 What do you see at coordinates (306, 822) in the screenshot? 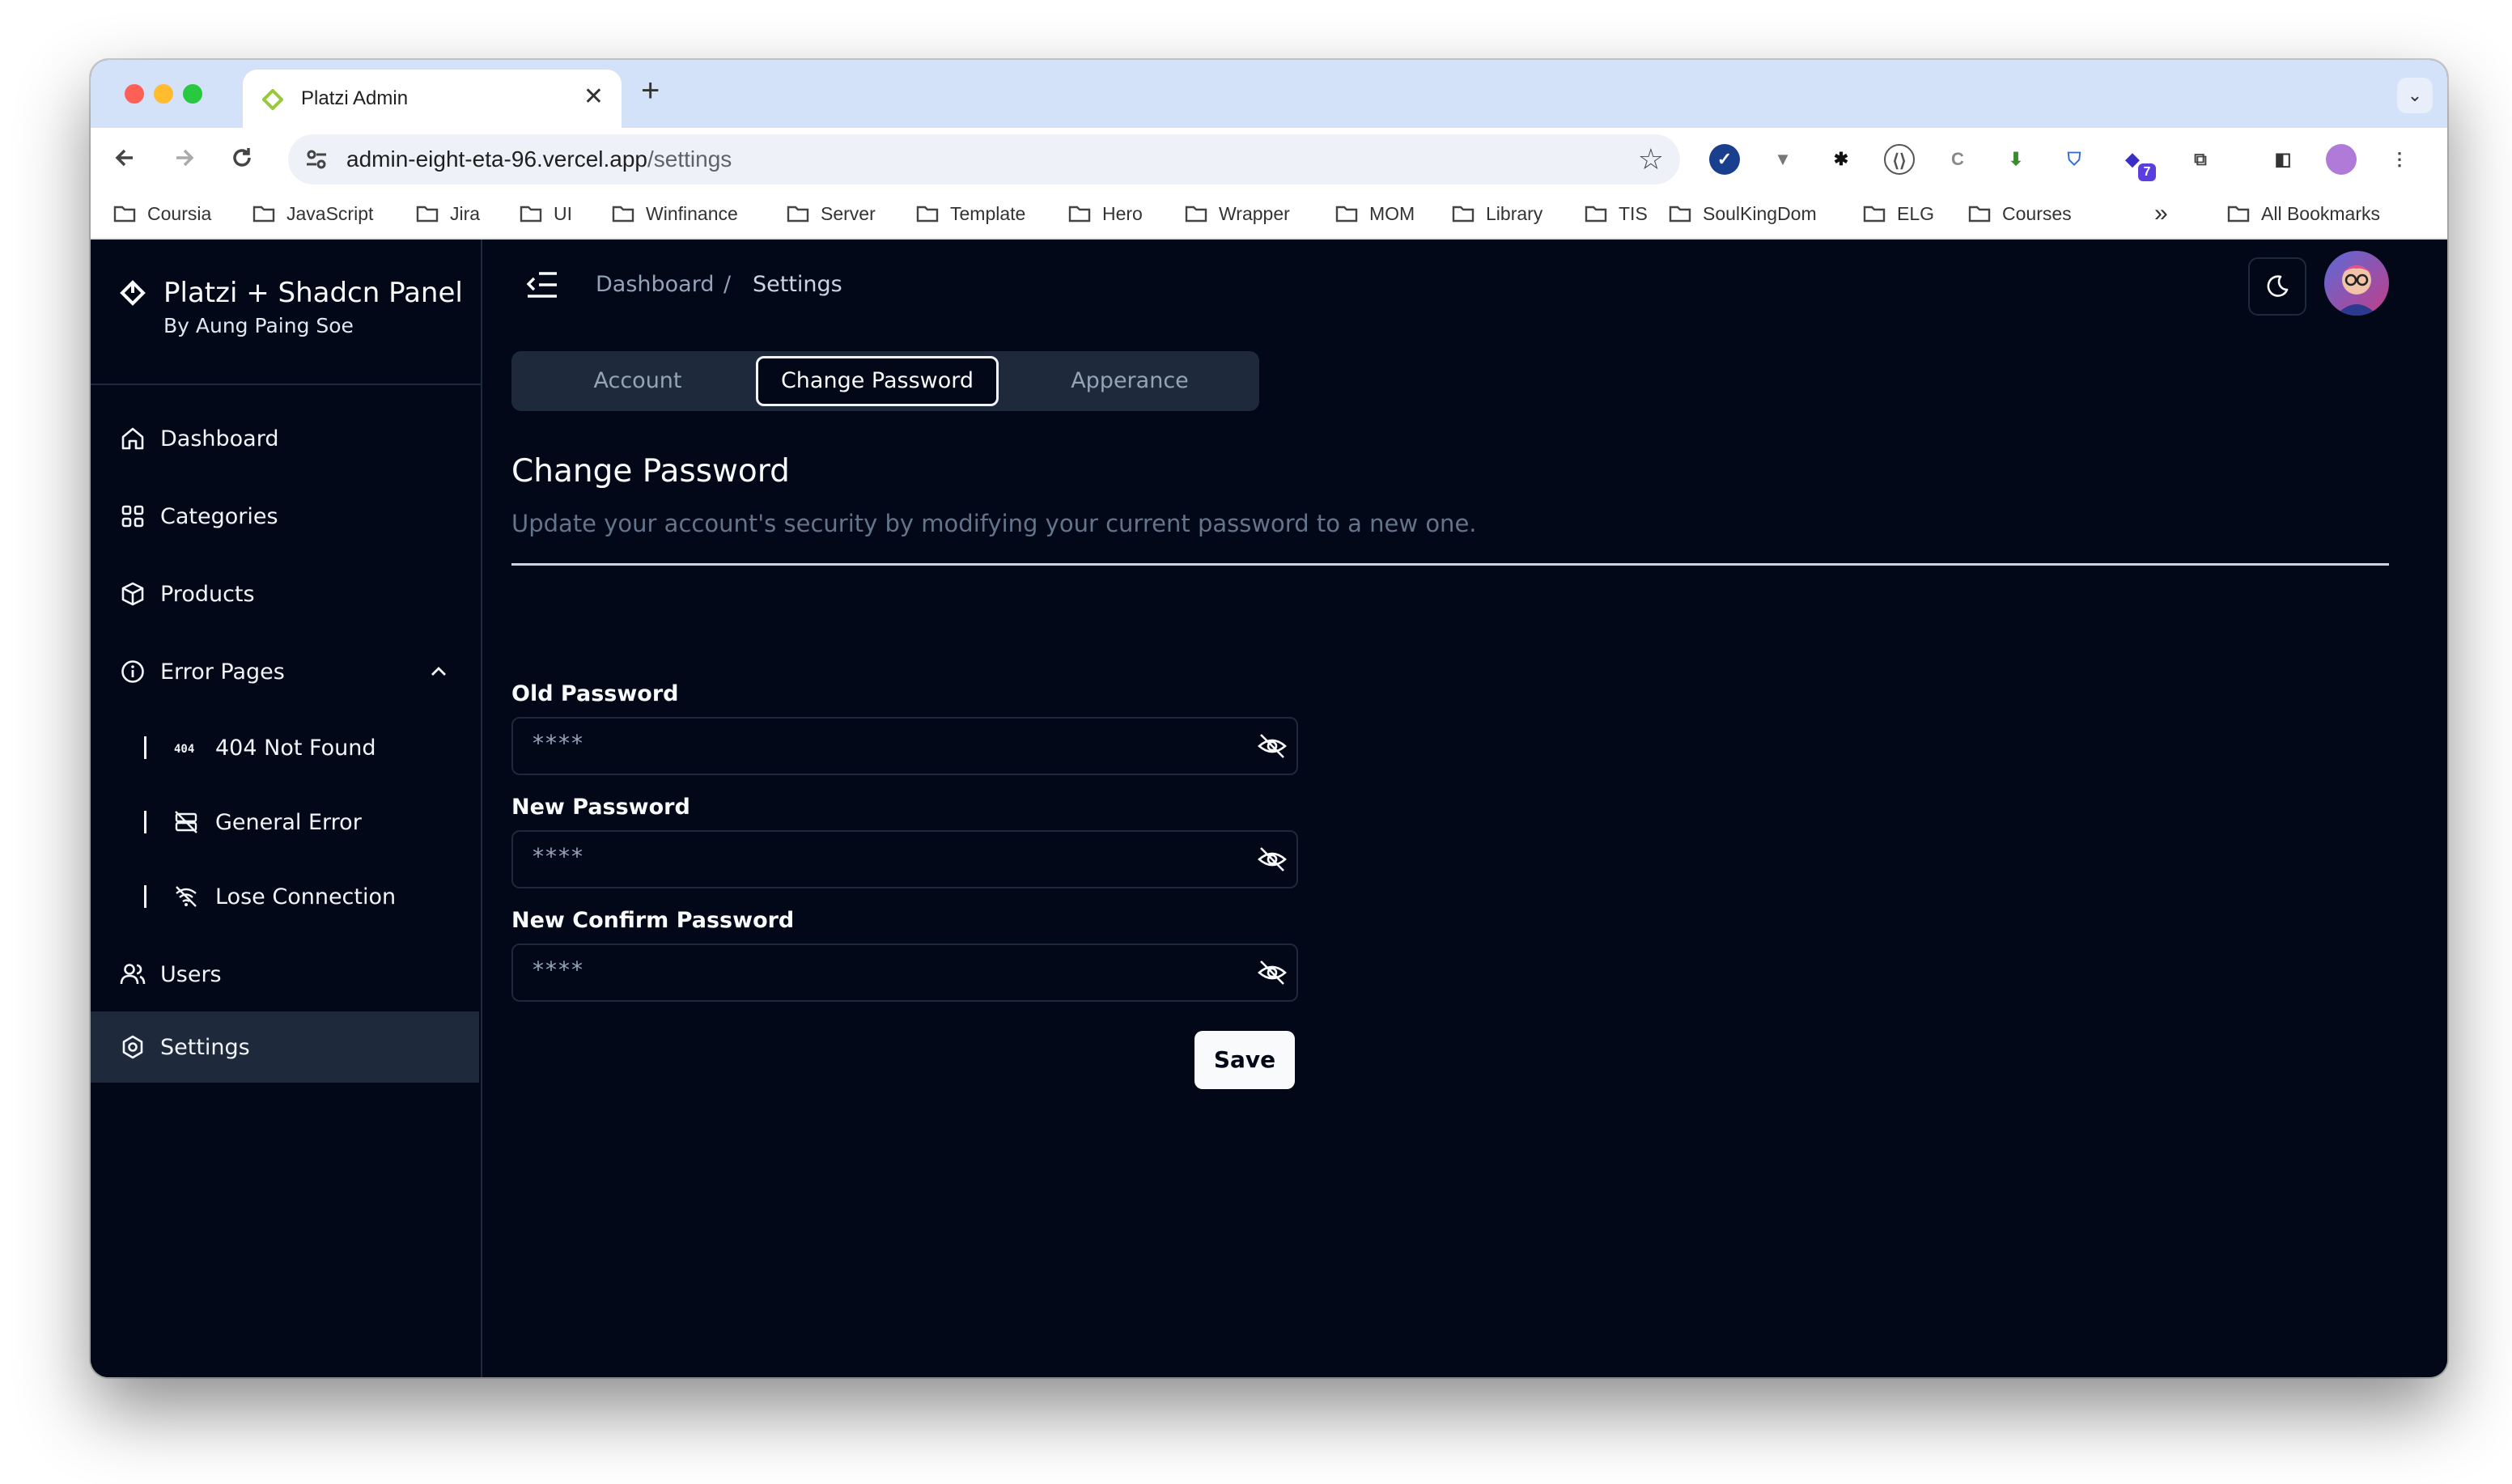
I see `sidebar-subitem-general-error: General Error` at bounding box center [306, 822].